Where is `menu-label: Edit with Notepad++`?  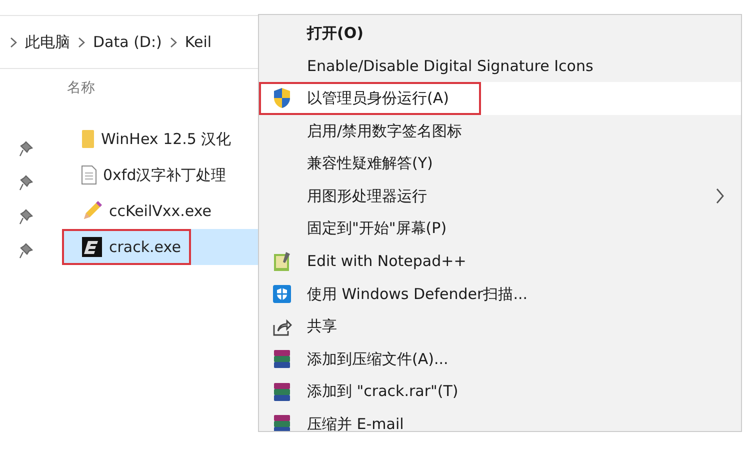
menu-label: Edit with Notepad++ is located at coordinates (386, 261).